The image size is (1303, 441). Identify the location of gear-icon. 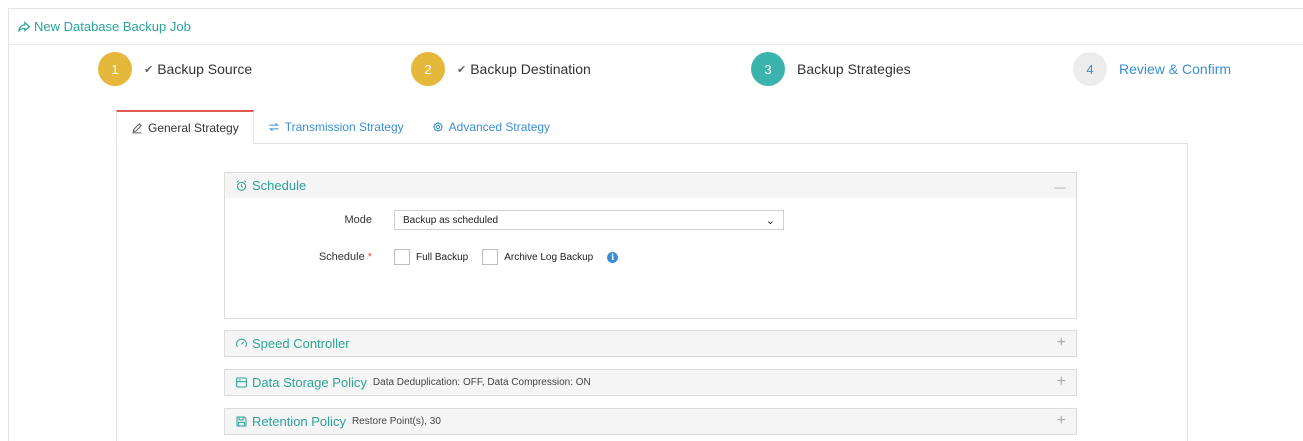
(437, 127).